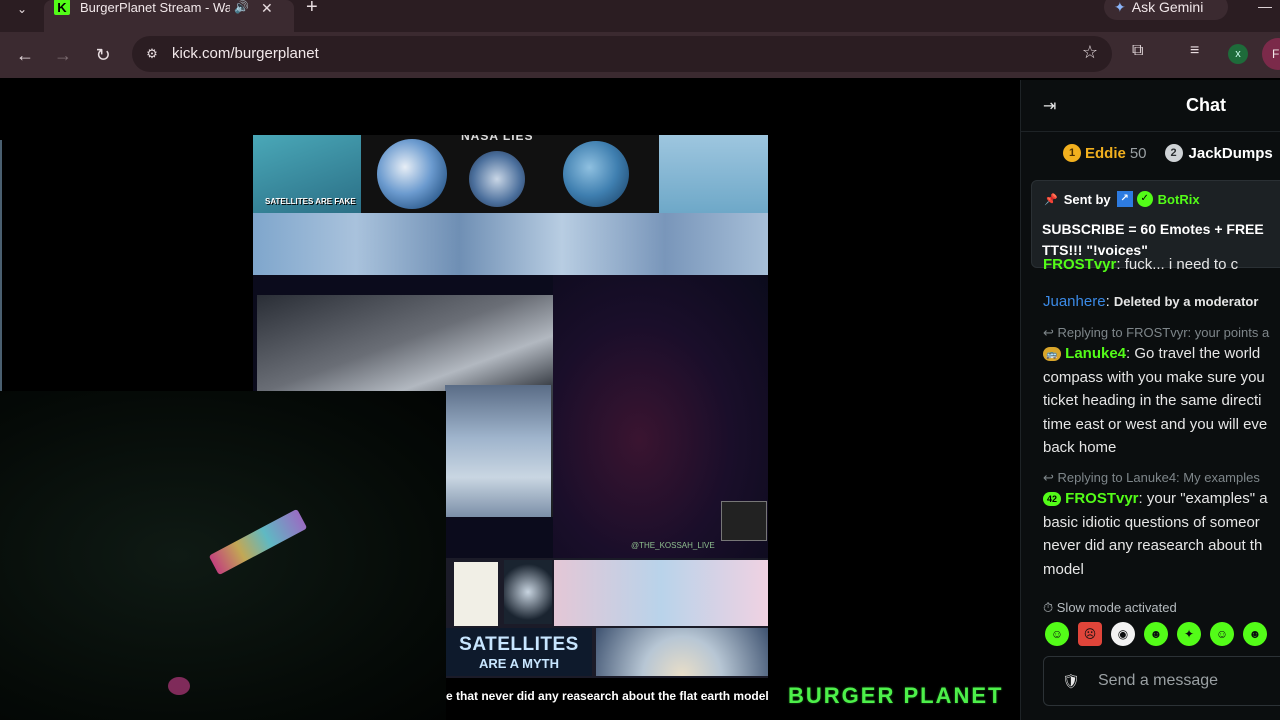 Image resolution: width=1280 pixels, height=720 pixels. What do you see at coordinates (267, 8) in the screenshot?
I see `close-icon: ✕` at bounding box center [267, 8].